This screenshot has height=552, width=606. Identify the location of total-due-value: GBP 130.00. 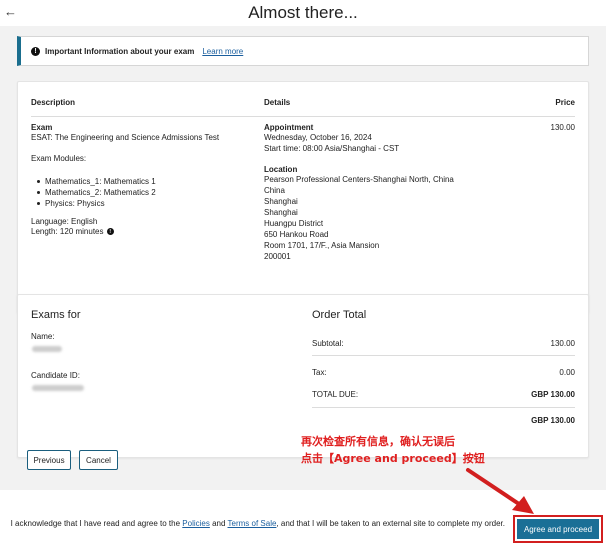
(553, 394).